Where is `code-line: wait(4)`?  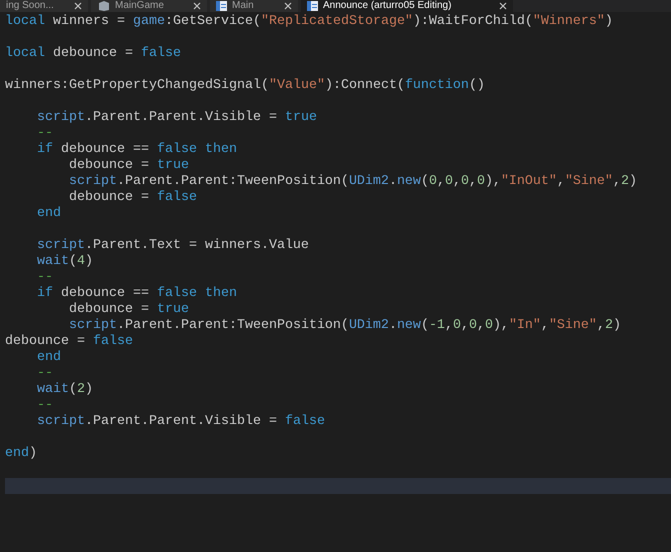 code-line: wait(4) is located at coordinates (64, 262).